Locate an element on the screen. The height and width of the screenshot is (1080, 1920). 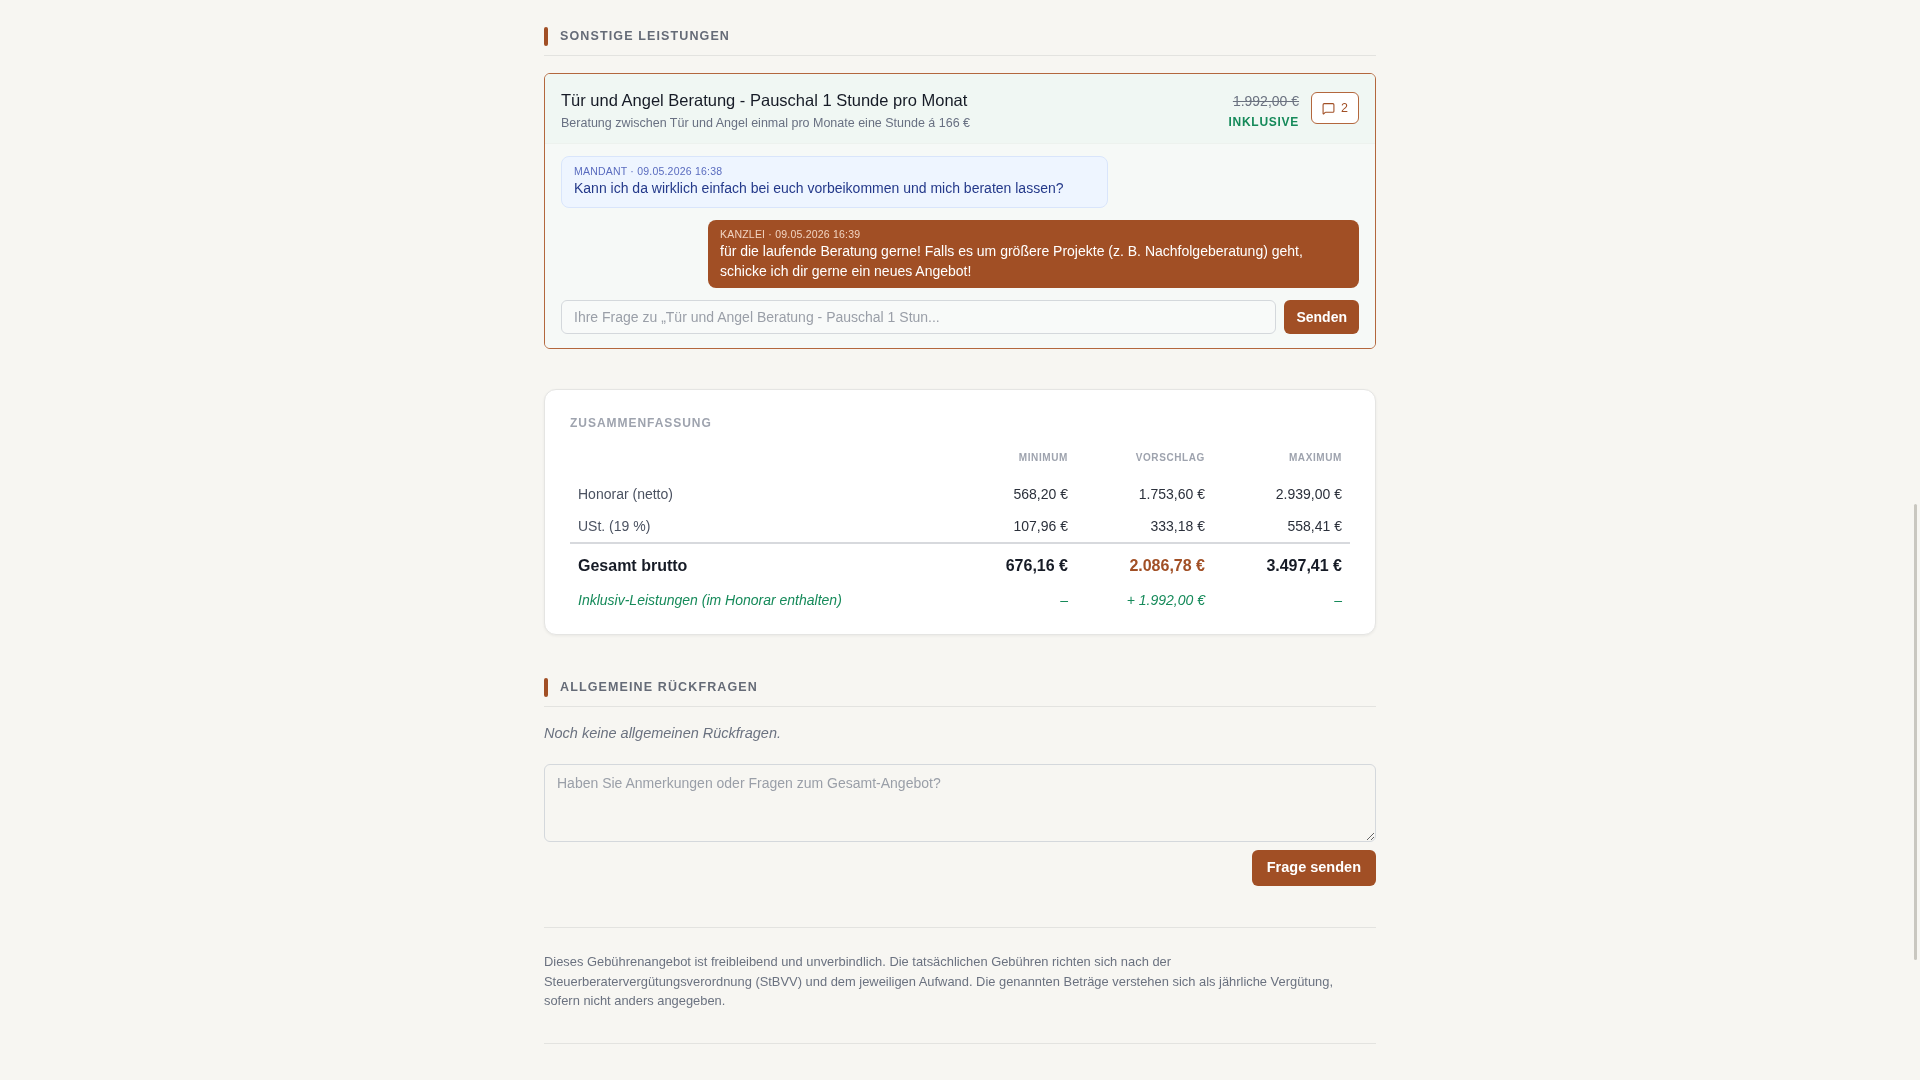
speech-bubble-icon is located at coordinates (1329, 108).